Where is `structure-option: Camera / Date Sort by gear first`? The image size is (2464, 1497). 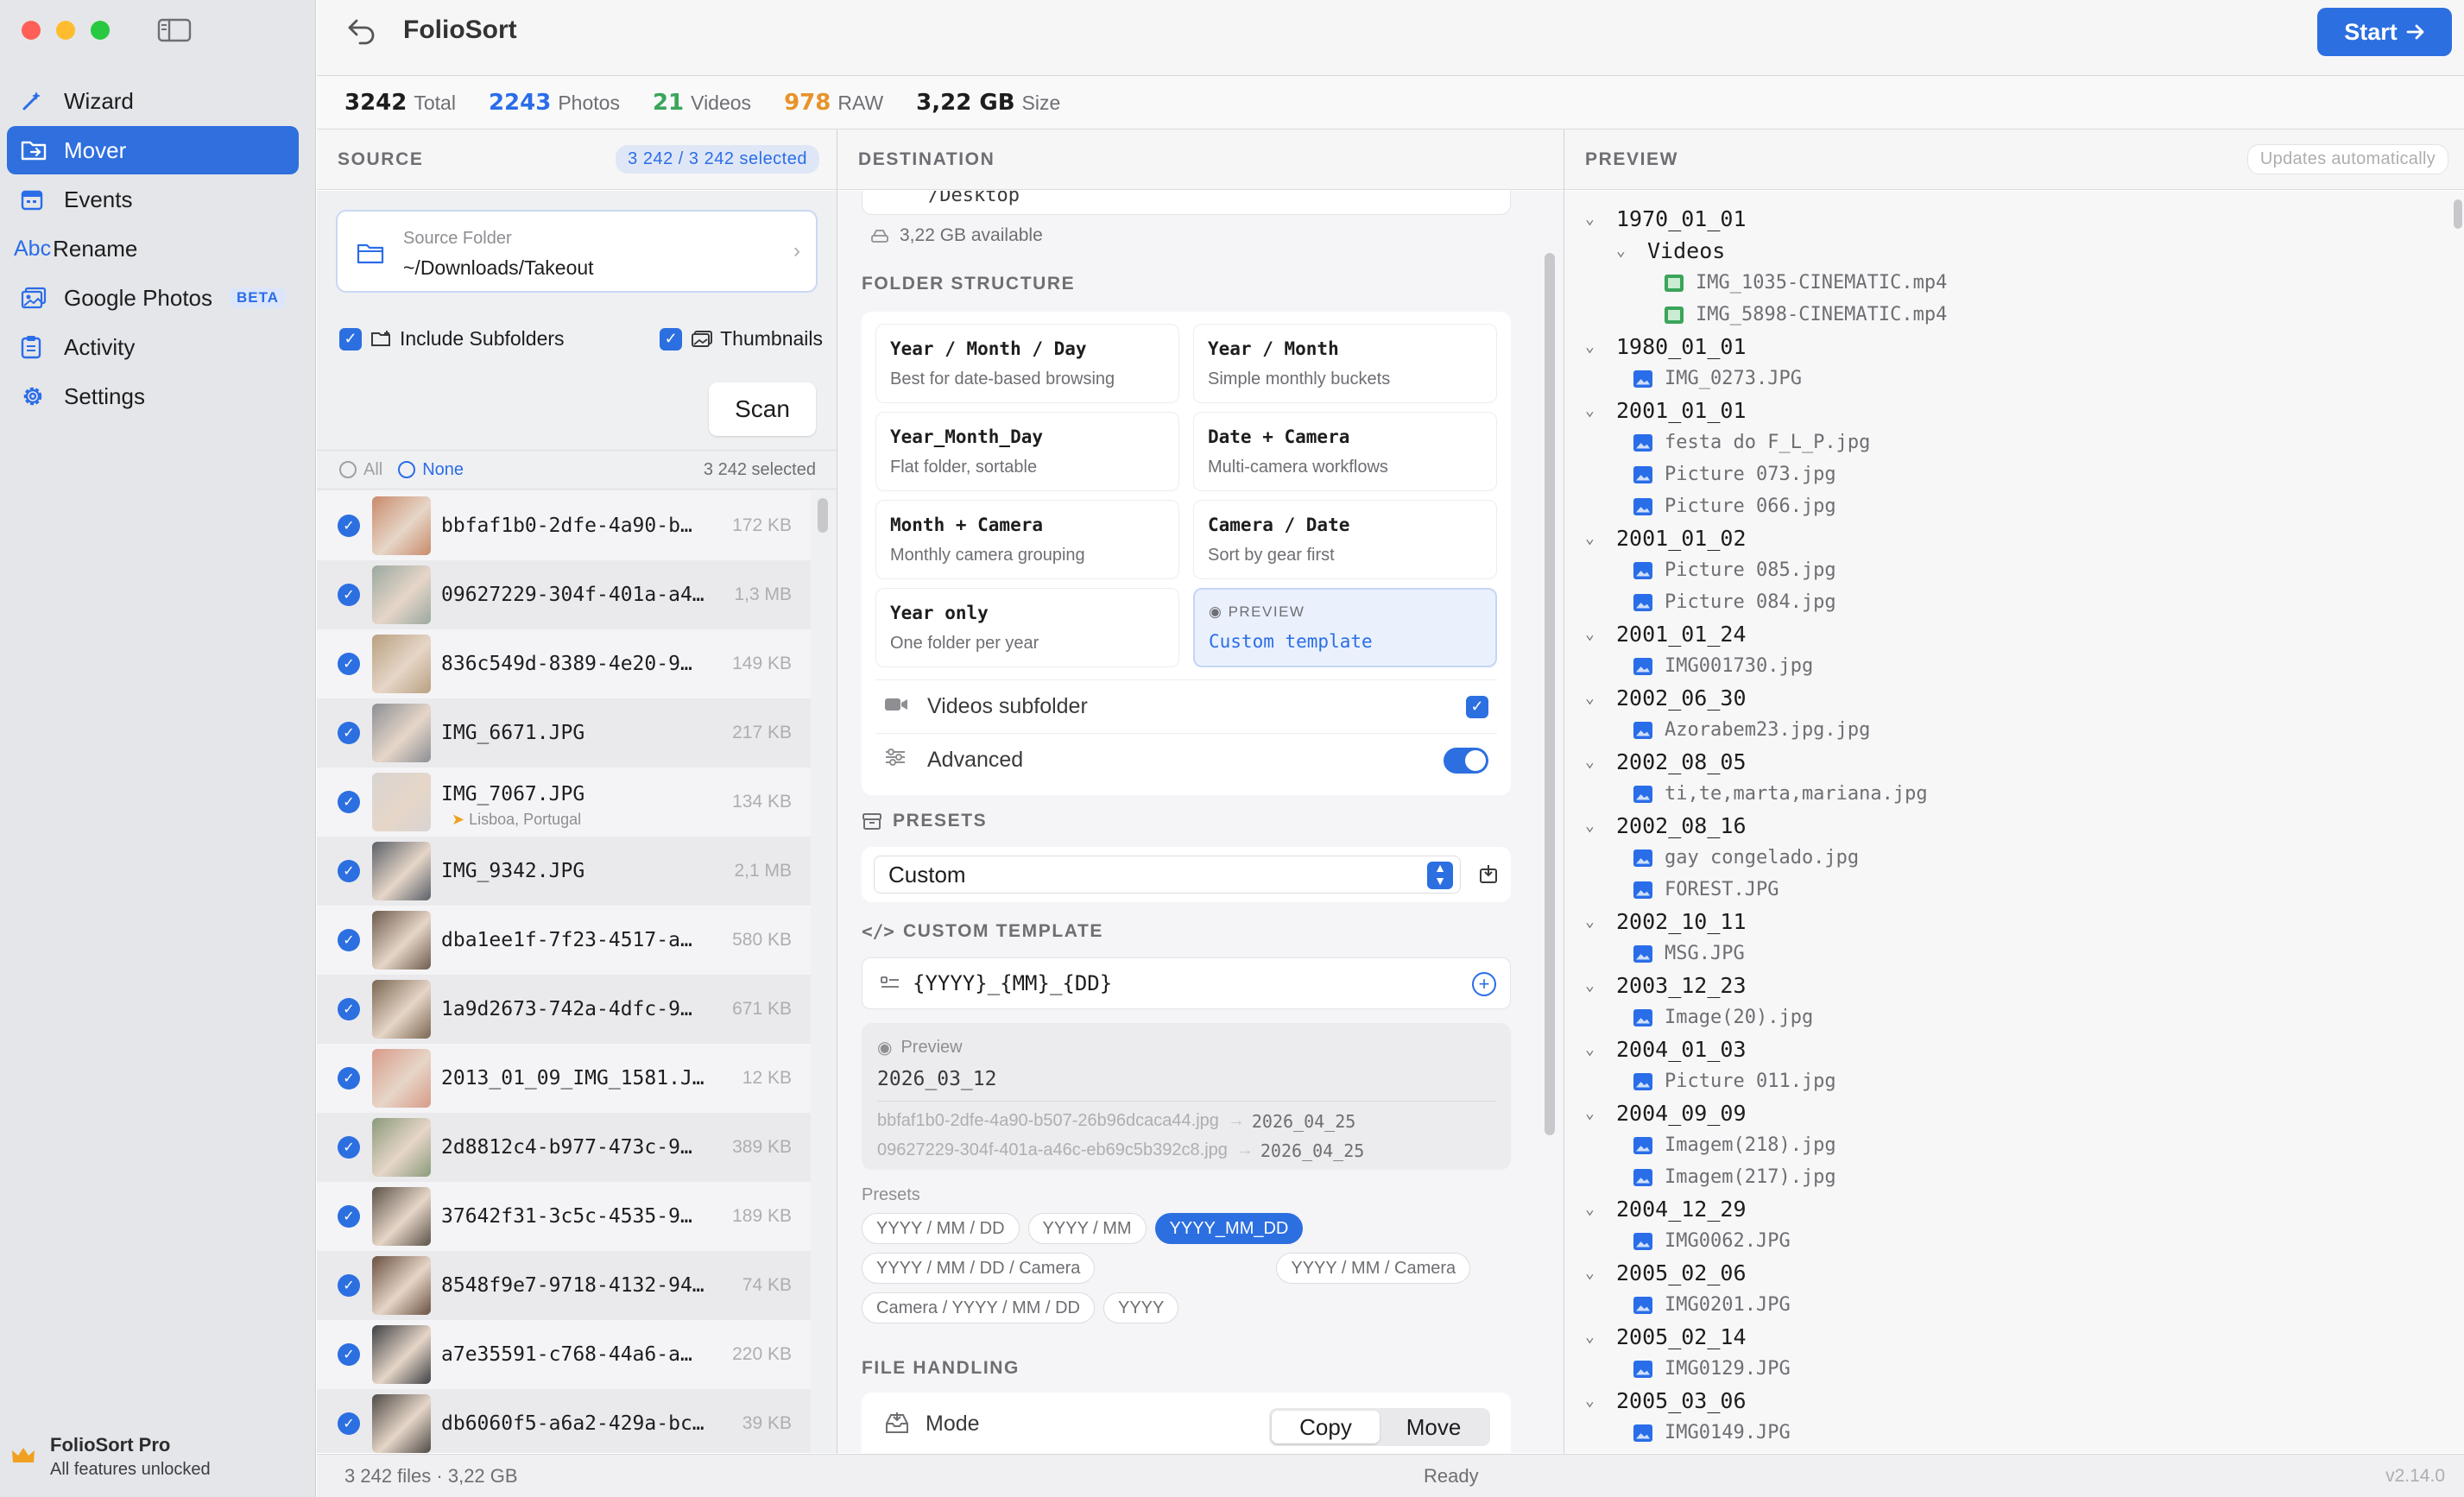 structure-option: Camera / Date Sort by gear first is located at coordinates (1345, 539).